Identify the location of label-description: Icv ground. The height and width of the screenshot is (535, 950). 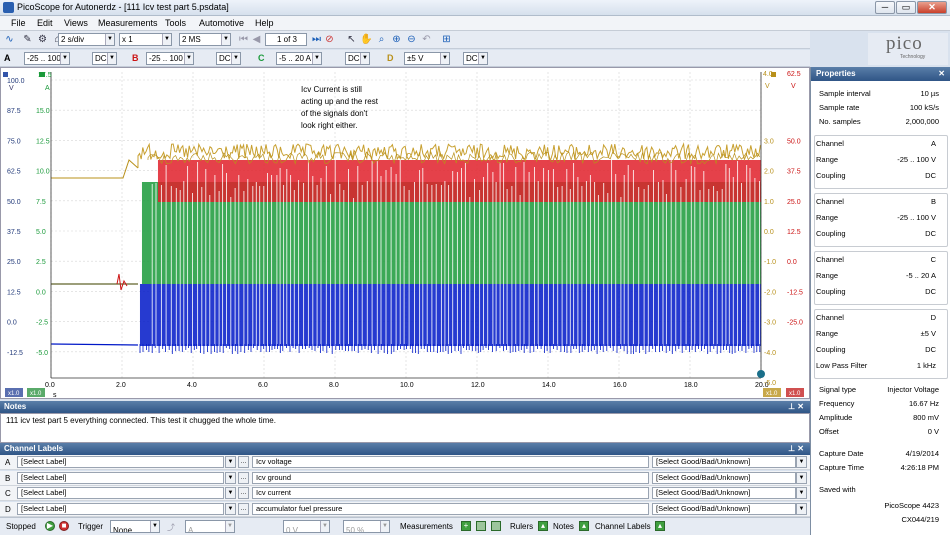
(450, 477).